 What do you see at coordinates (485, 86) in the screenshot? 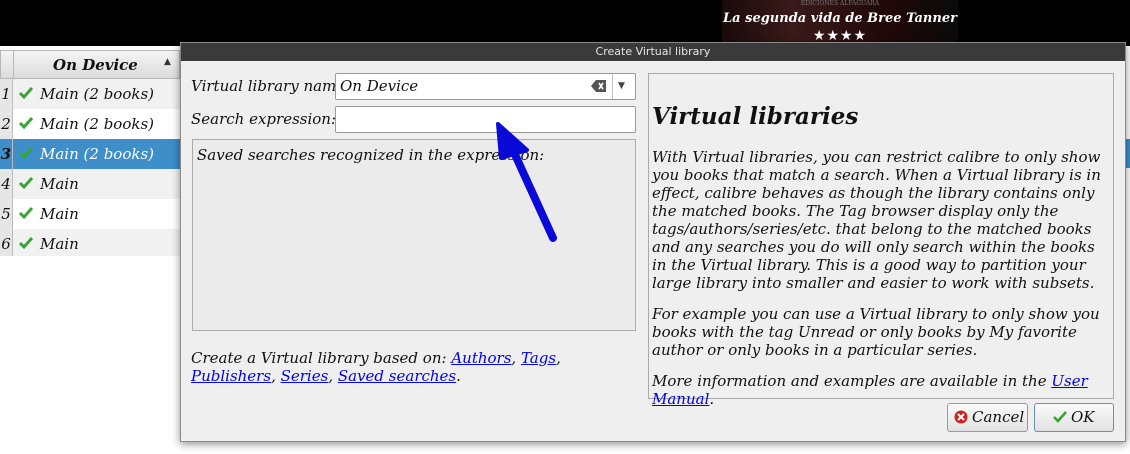
I see `virtual-library-name-combo: On Device ▼` at bounding box center [485, 86].